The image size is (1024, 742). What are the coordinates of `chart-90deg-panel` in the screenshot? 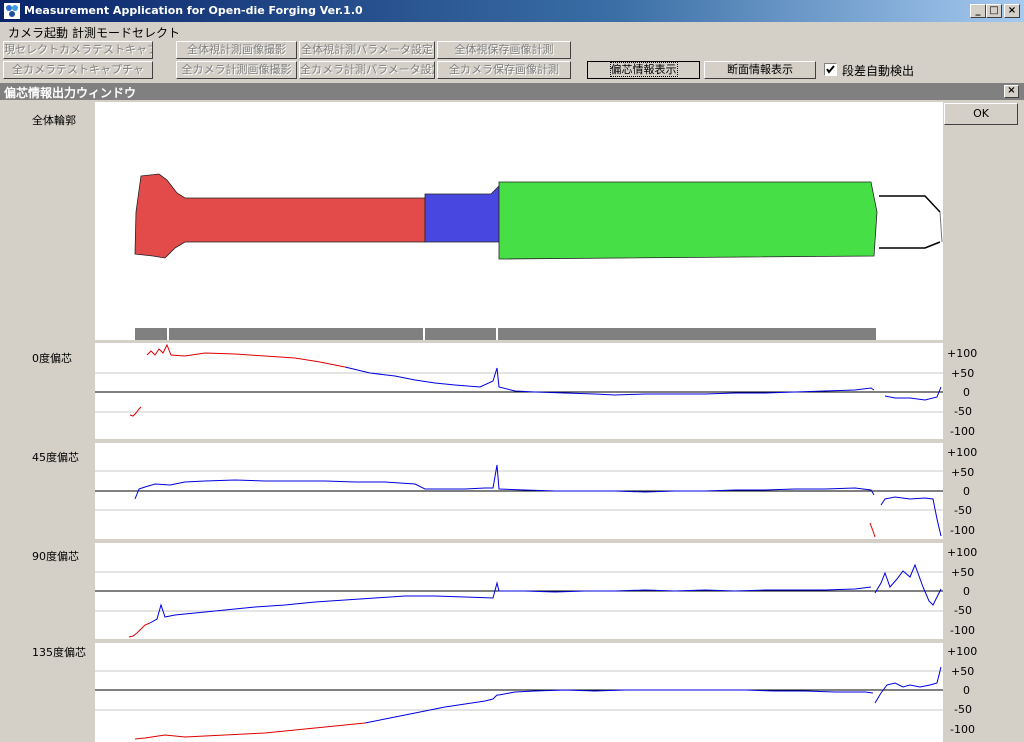 It's located at (519, 591).